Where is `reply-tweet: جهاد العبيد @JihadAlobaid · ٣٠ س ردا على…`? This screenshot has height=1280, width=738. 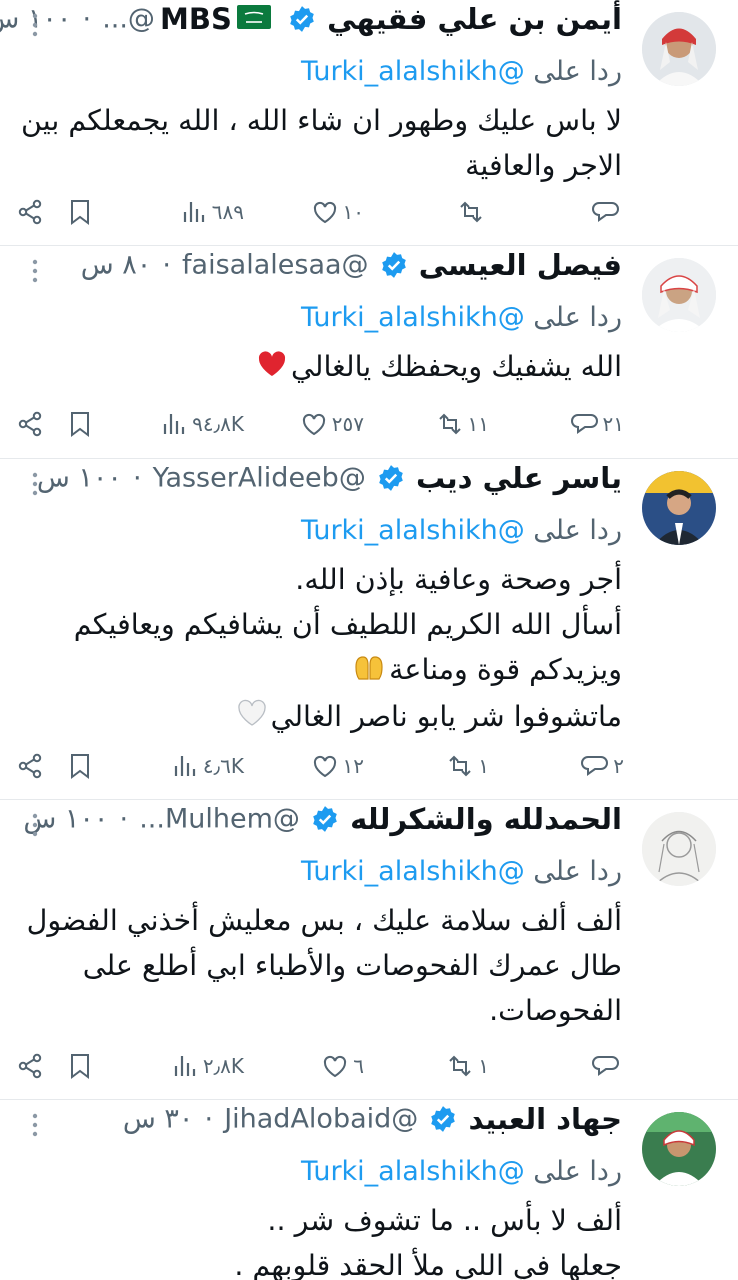
reply-tweet: جهاد العبيد @JihadAlobaid · ٣٠ س ردا على… is located at coordinates (369, 1190).